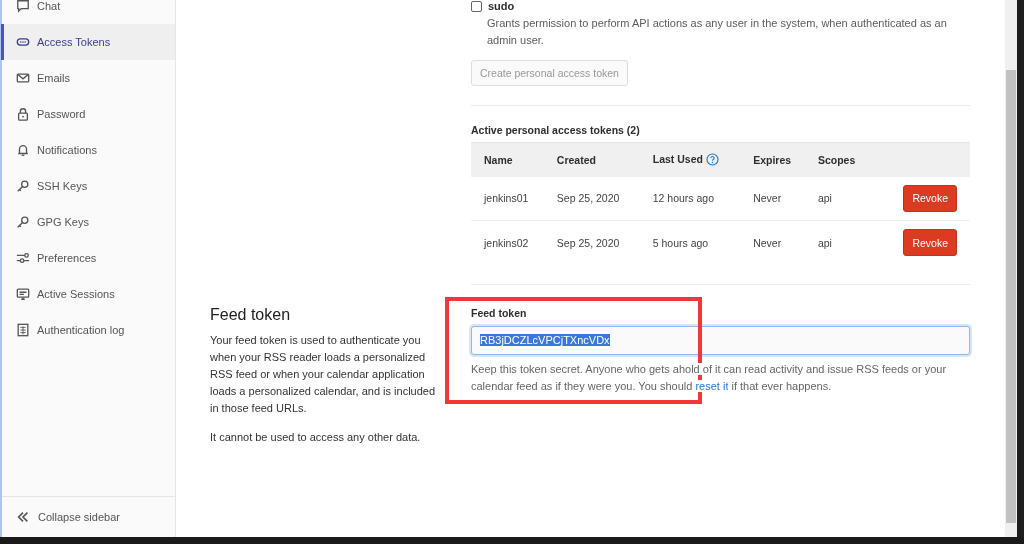 Image resolution: width=1024 pixels, height=544 pixels. What do you see at coordinates (88, 12) in the screenshot?
I see `sidebar-item: Chat` at bounding box center [88, 12].